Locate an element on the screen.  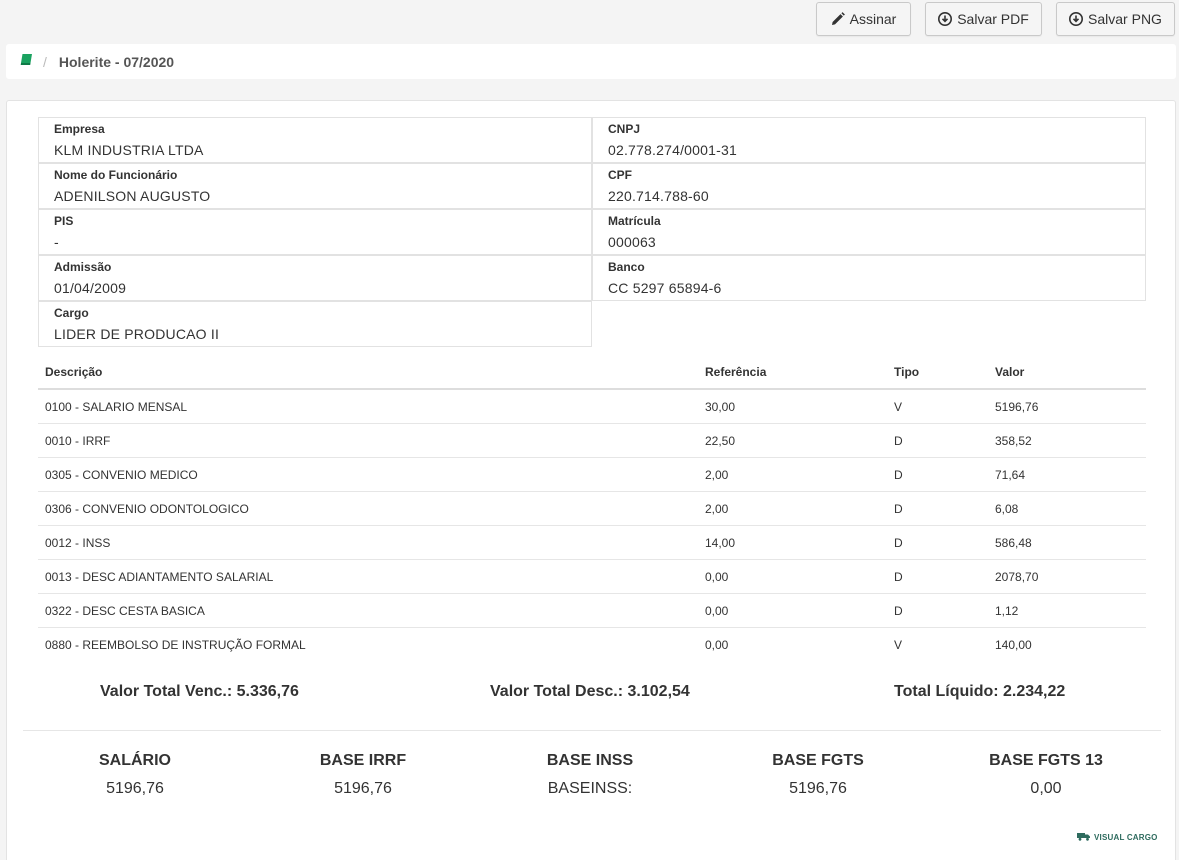
header-referencia: Referência is located at coordinates (736, 371).